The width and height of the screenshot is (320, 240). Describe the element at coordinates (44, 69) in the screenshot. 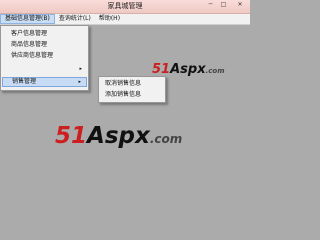

I see `menu-item-unlabeled: ▸` at that location.